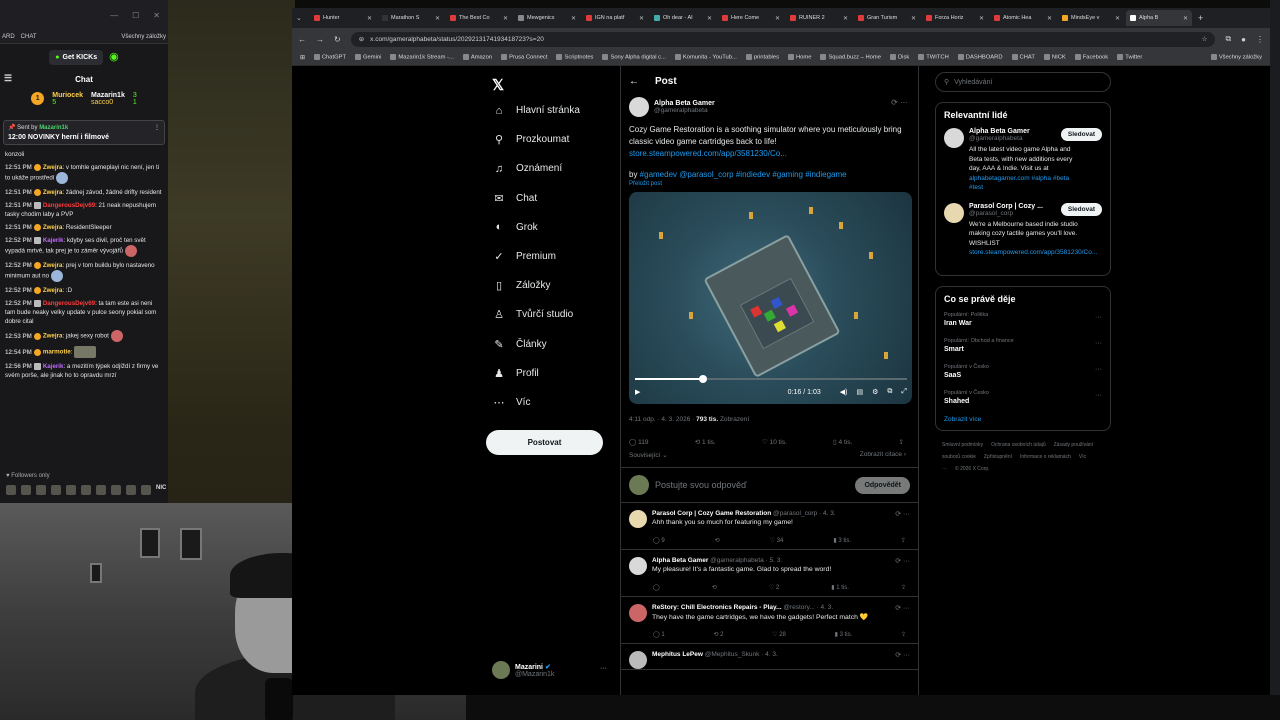 The height and width of the screenshot is (720, 1280). What do you see at coordinates (972, 469) in the screenshot?
I see `footer-link: © 2026 X Corp.` at bounding box center [972, 469].